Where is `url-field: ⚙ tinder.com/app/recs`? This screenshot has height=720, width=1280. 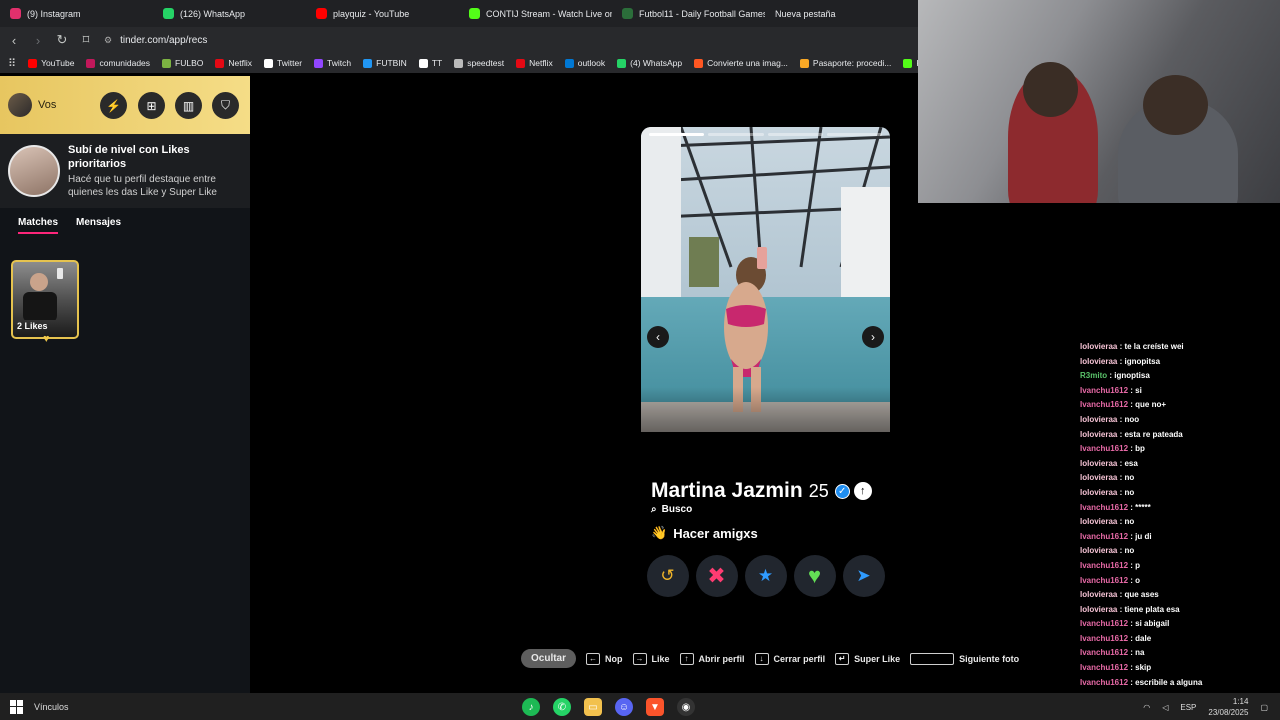 url-field: ⚙ tinder.com/app/recs is located at coordinates (155, 40).